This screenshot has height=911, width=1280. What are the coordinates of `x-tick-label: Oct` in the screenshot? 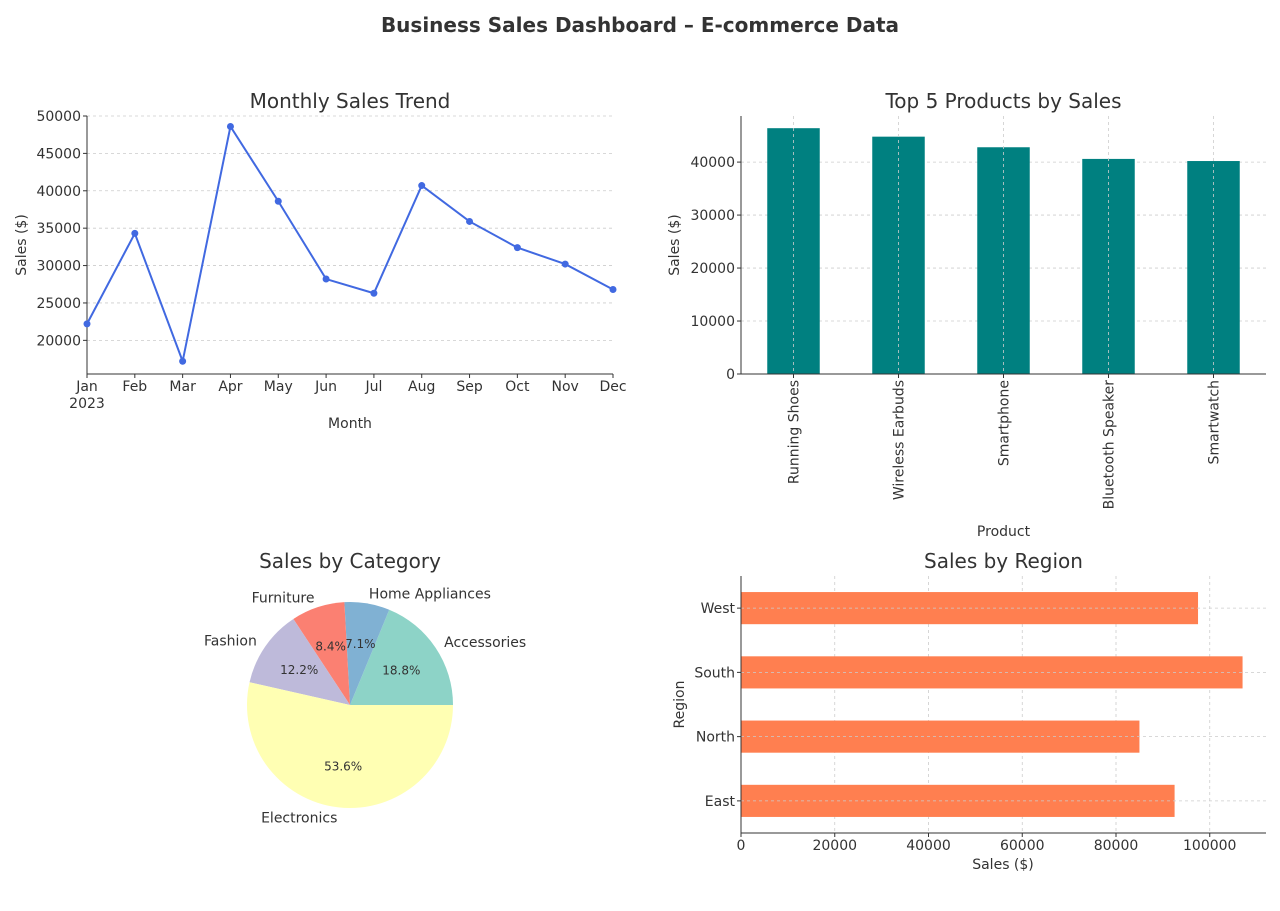 It's located at (517, 387).